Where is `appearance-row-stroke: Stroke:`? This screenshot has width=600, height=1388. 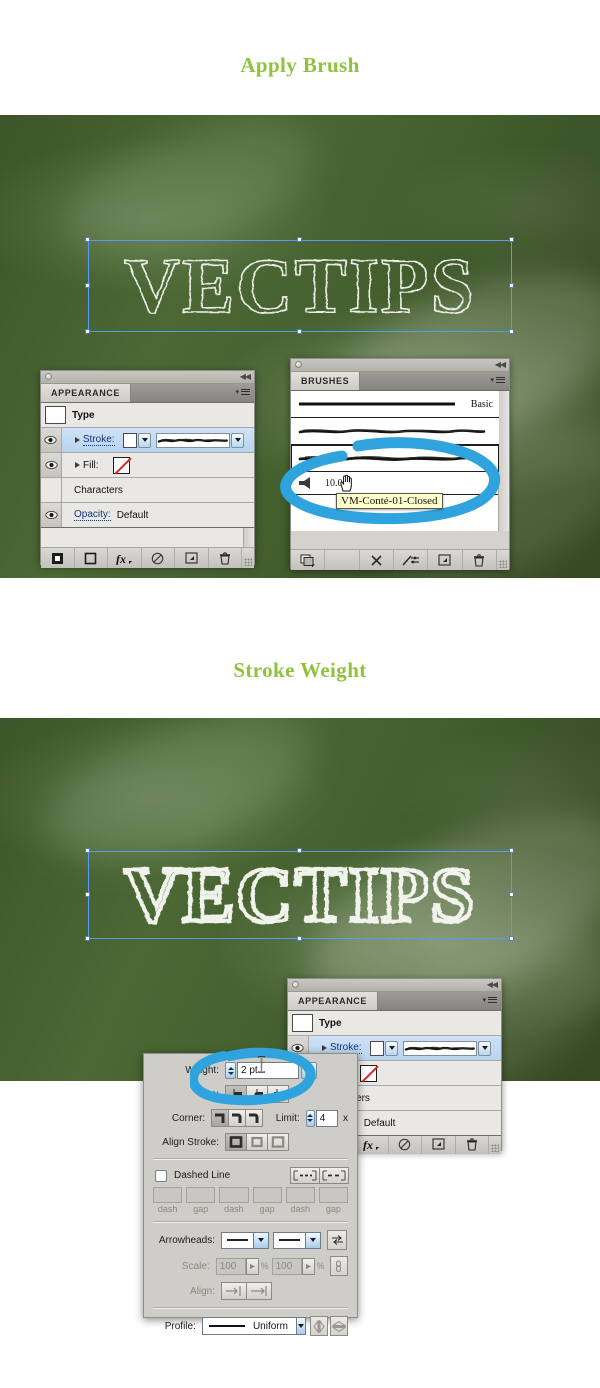
appearance-row-stroke: Stroke: is located at coordinates (147, 440).